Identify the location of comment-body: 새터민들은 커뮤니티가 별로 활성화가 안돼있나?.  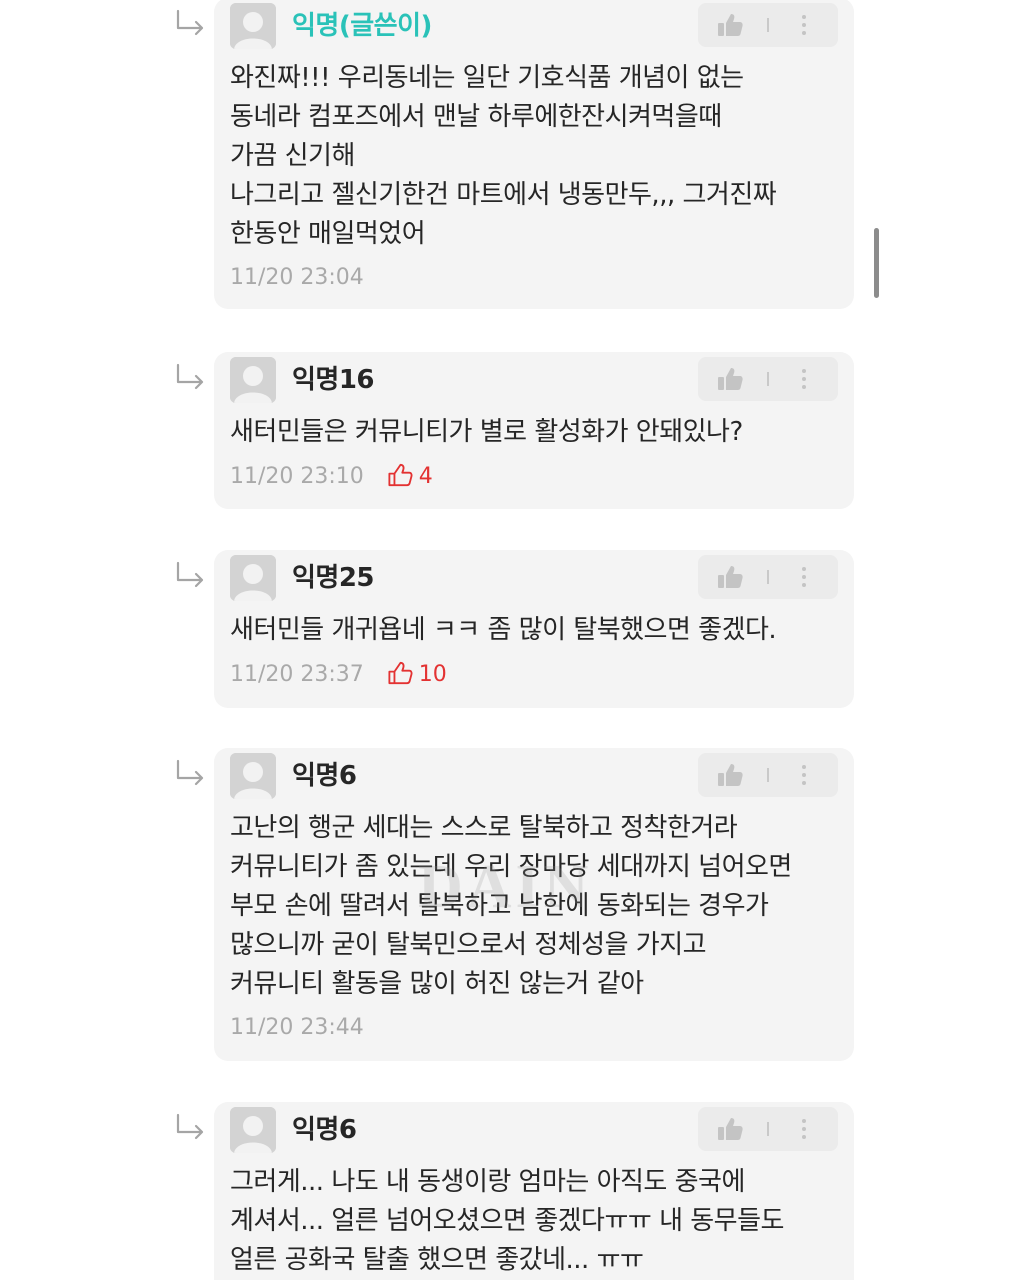
(486, 432).